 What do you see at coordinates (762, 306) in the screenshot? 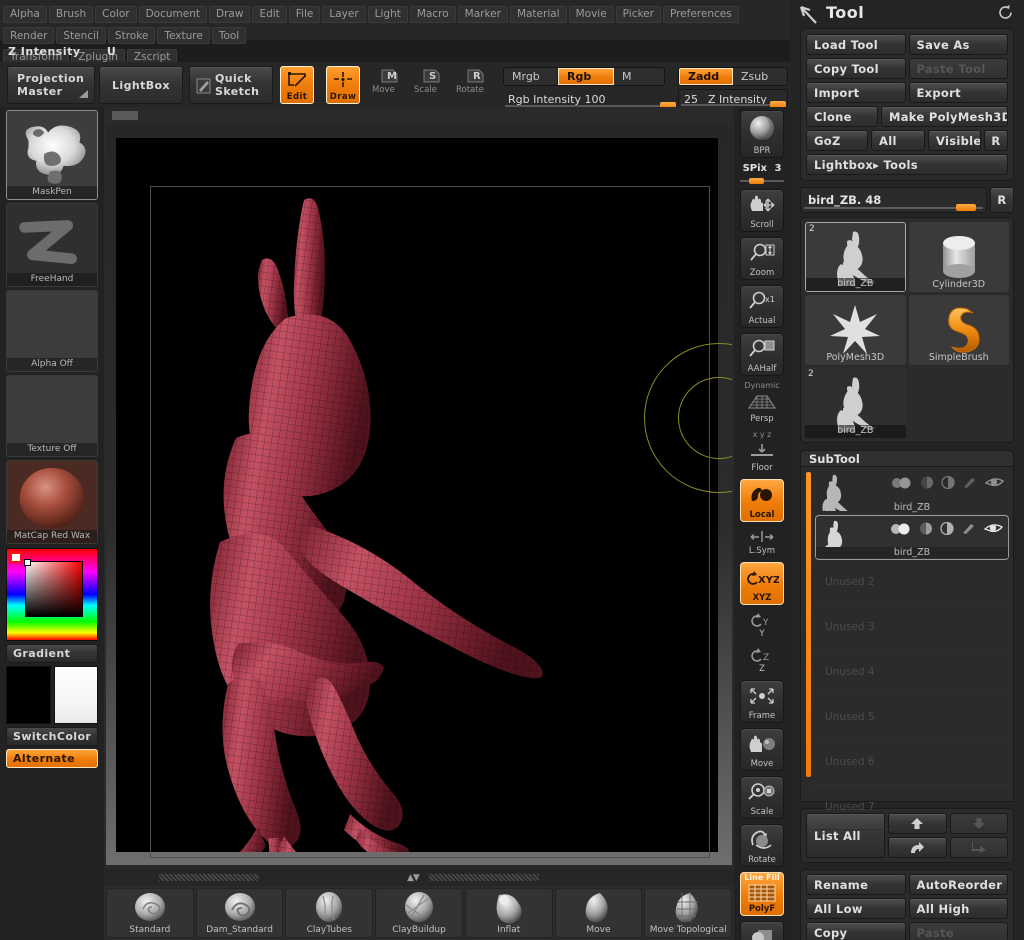
I see `nav-actual-button: x1 Actual` at bounding box center [762, 306].